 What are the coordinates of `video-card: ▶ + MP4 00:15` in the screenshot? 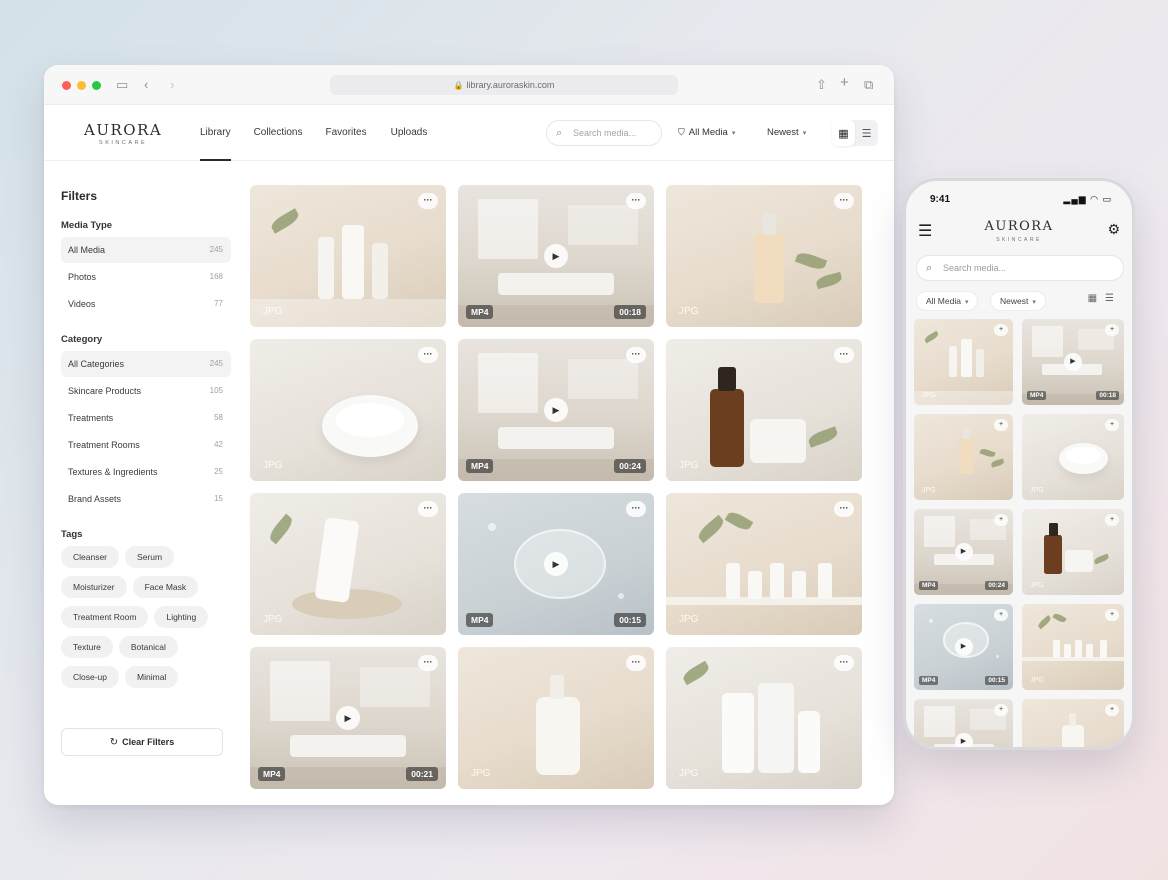 It's located at (963, 647).